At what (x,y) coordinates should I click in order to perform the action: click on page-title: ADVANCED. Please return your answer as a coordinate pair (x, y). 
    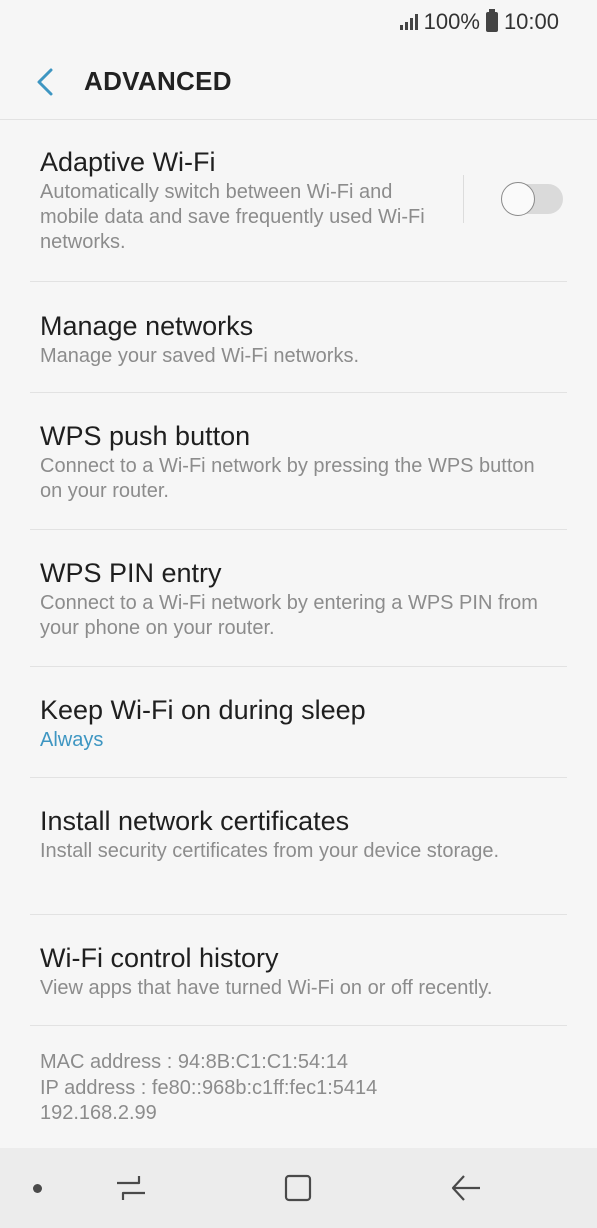
    Looking at the image, I should click on (158, 81).